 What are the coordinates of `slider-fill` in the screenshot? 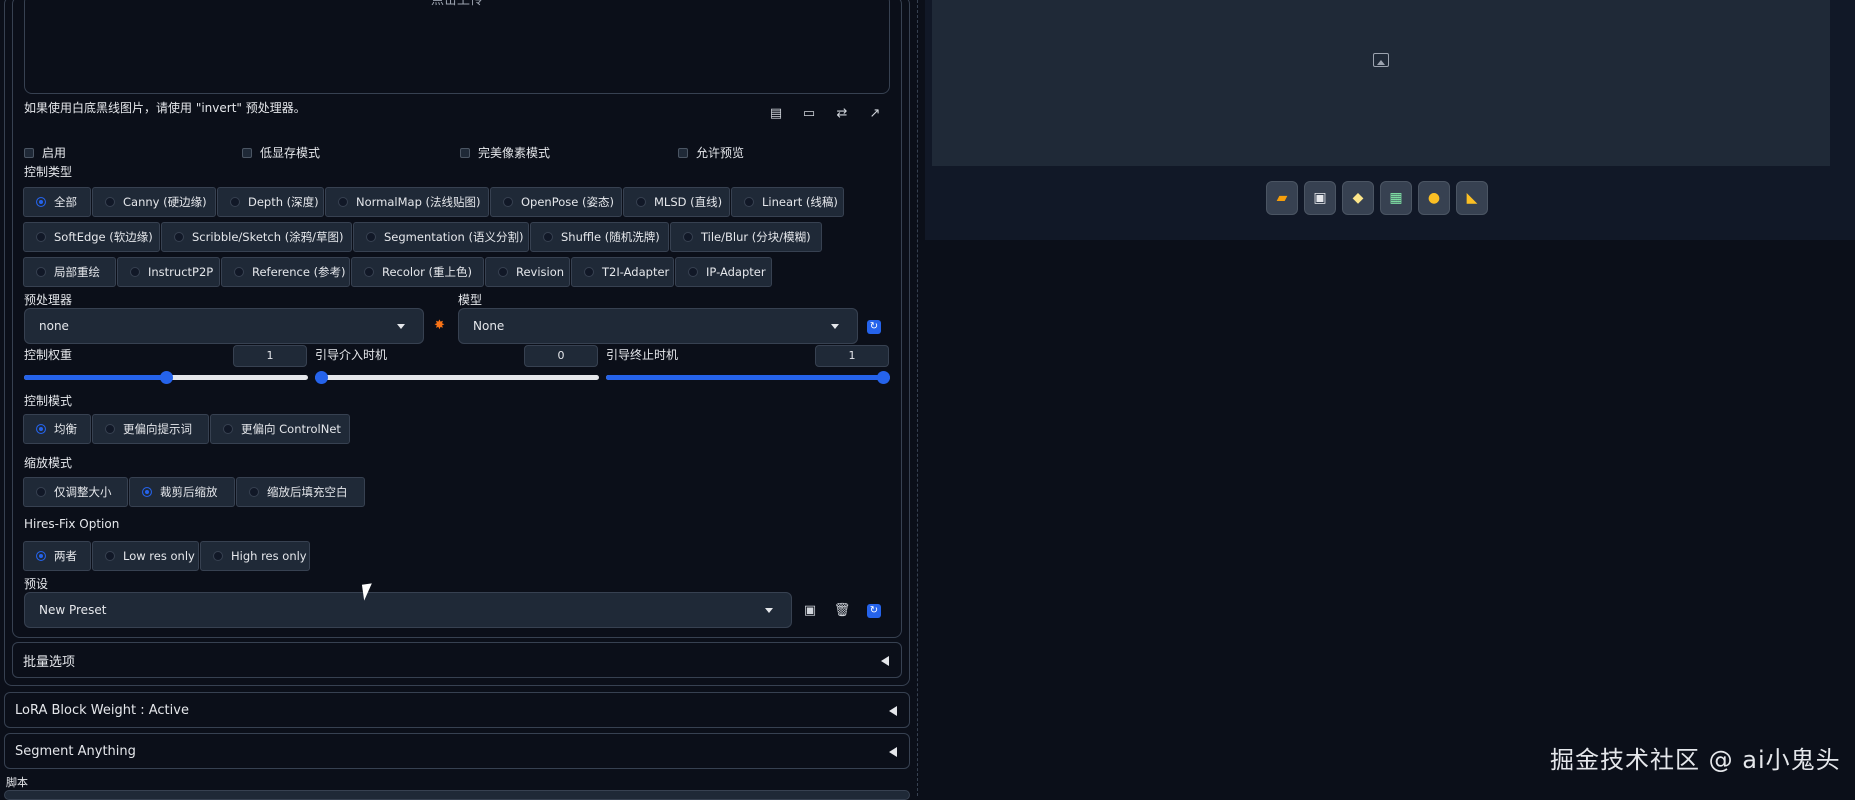 It's located at (748, 377).